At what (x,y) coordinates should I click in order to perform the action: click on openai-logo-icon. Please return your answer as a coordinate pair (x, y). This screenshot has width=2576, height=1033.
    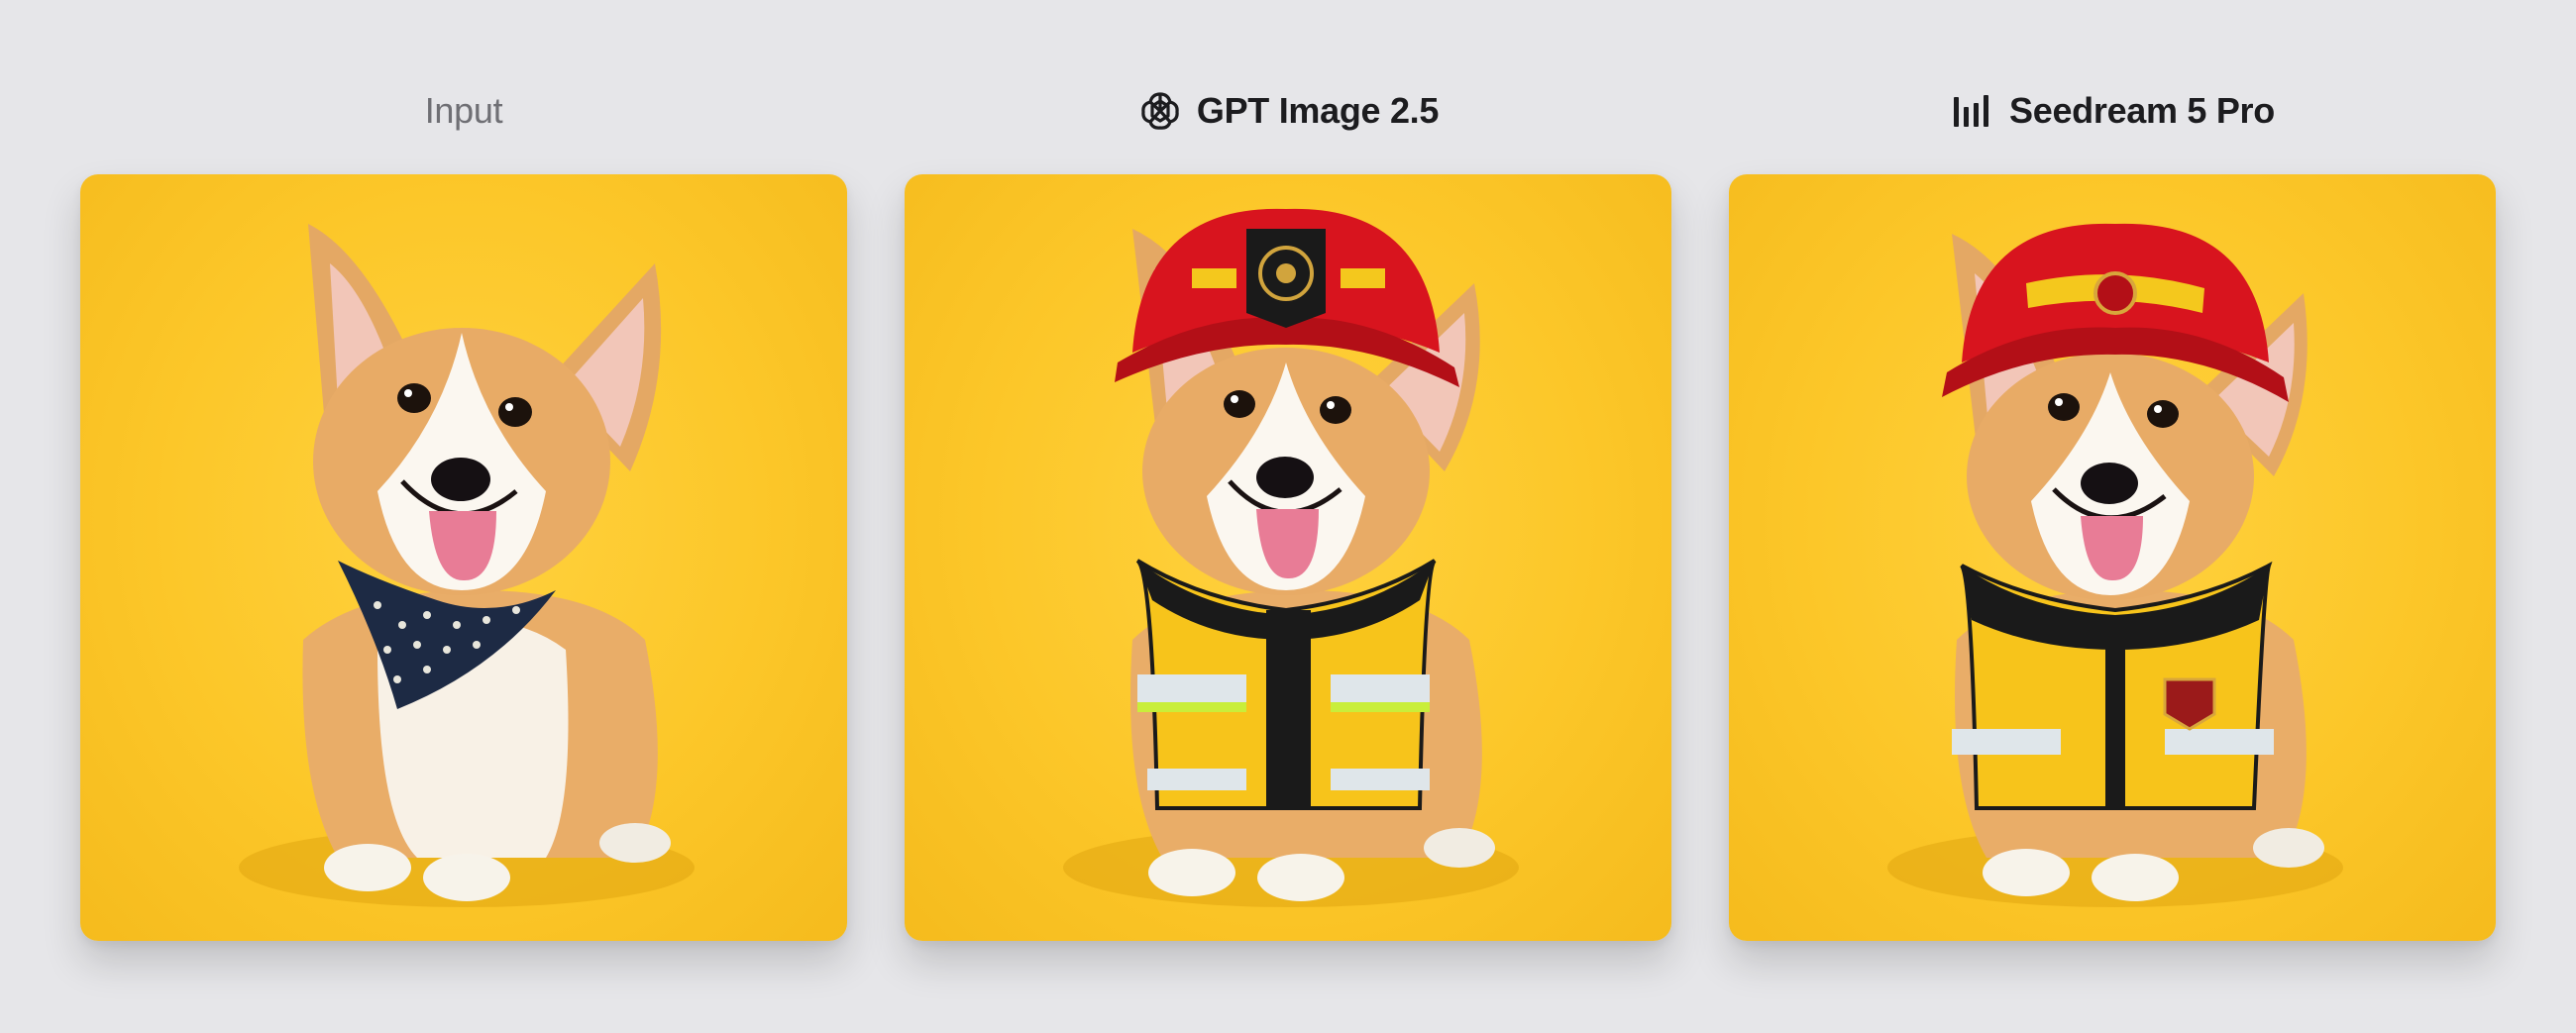
    Looking at the image, I should click on (1160, 111).